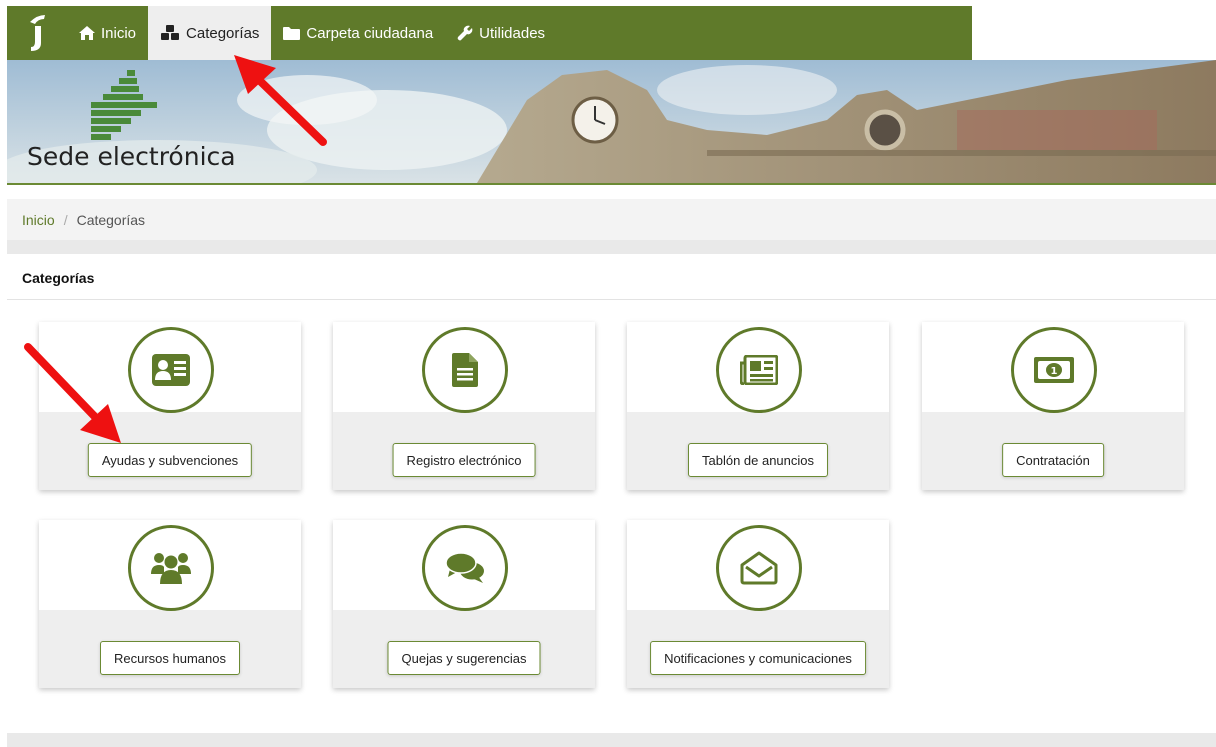 This screenshot has width=1216, height=747. I want to click on category-label: Quejas y sugerencias, so click(464, 658).